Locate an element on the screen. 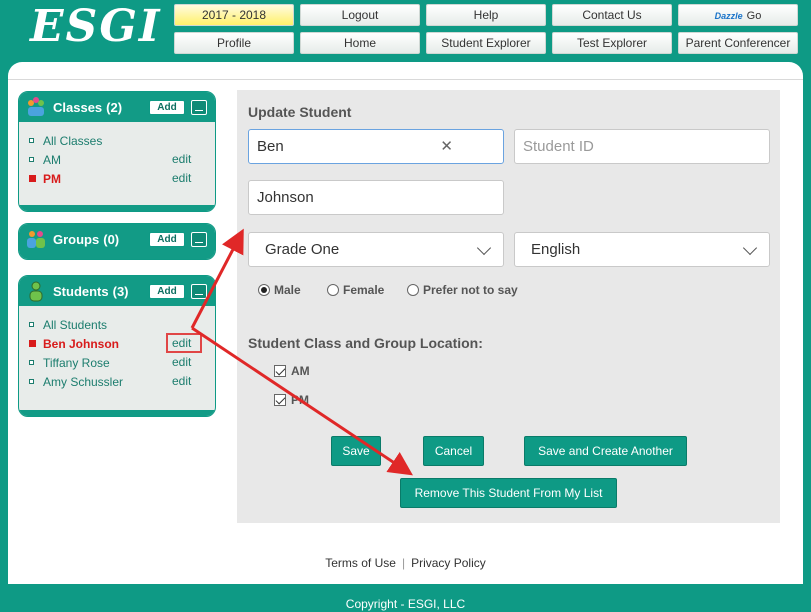  student-explorer-button: Student Explorer is located at coordinates (486, 43).